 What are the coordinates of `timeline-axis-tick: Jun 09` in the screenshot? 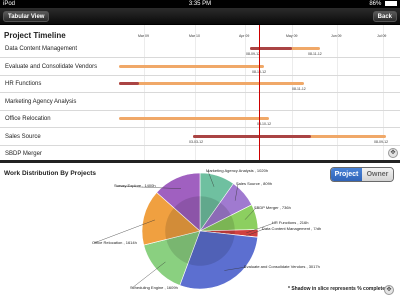 It's located at (336, 36).